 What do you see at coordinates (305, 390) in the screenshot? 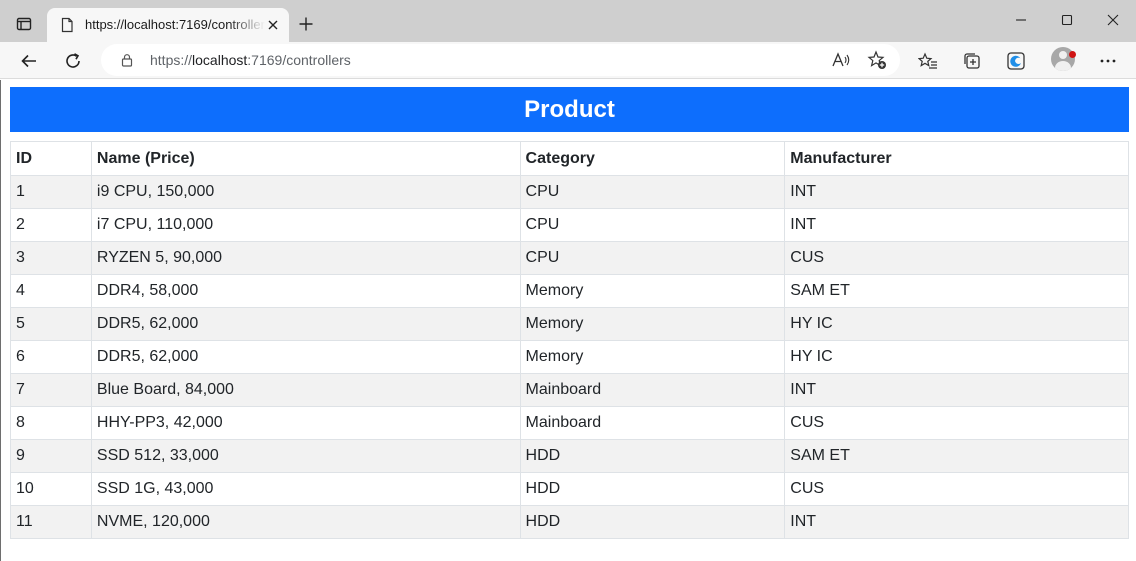
I see `cell-name-price: Blue Board, 84,000` at bounding box center [305, 390].